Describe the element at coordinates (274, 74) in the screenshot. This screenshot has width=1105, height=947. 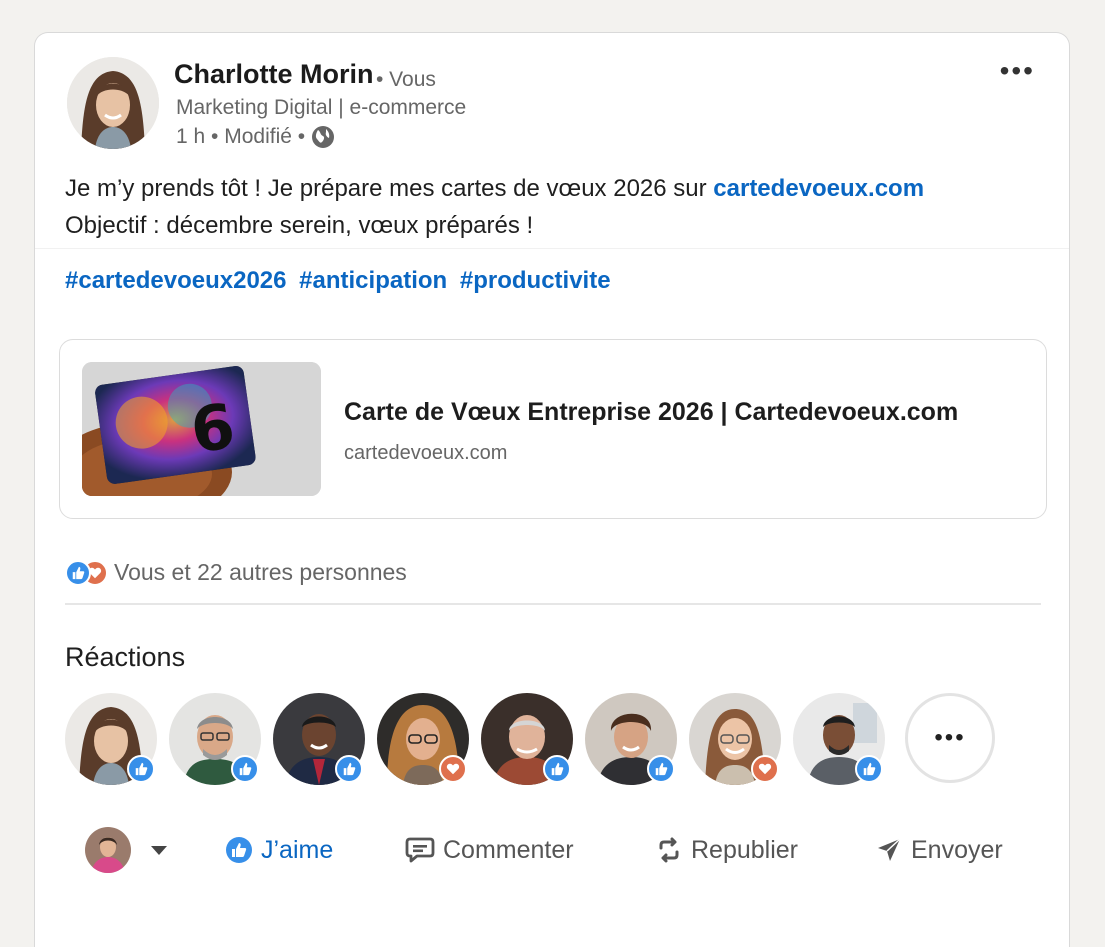
I see `author-name: Charlotte Morin` at that location.